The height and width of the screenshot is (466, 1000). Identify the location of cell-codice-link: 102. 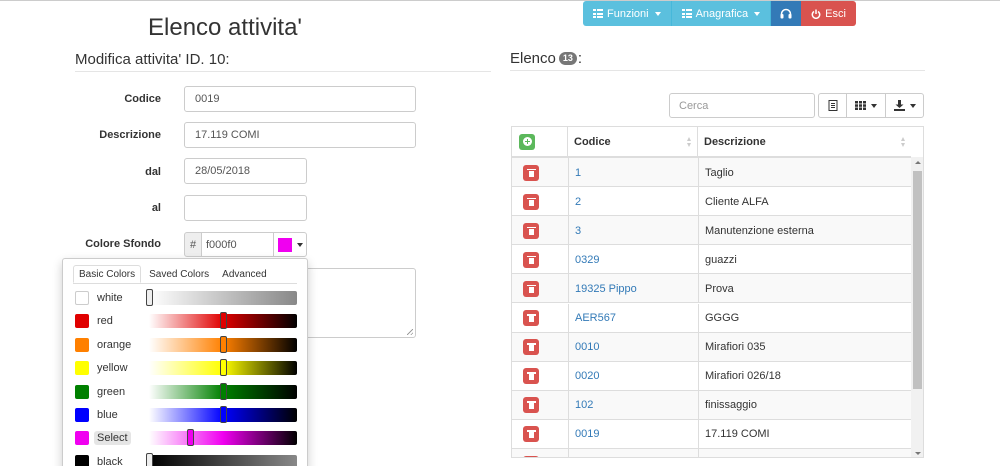
(633, 405).